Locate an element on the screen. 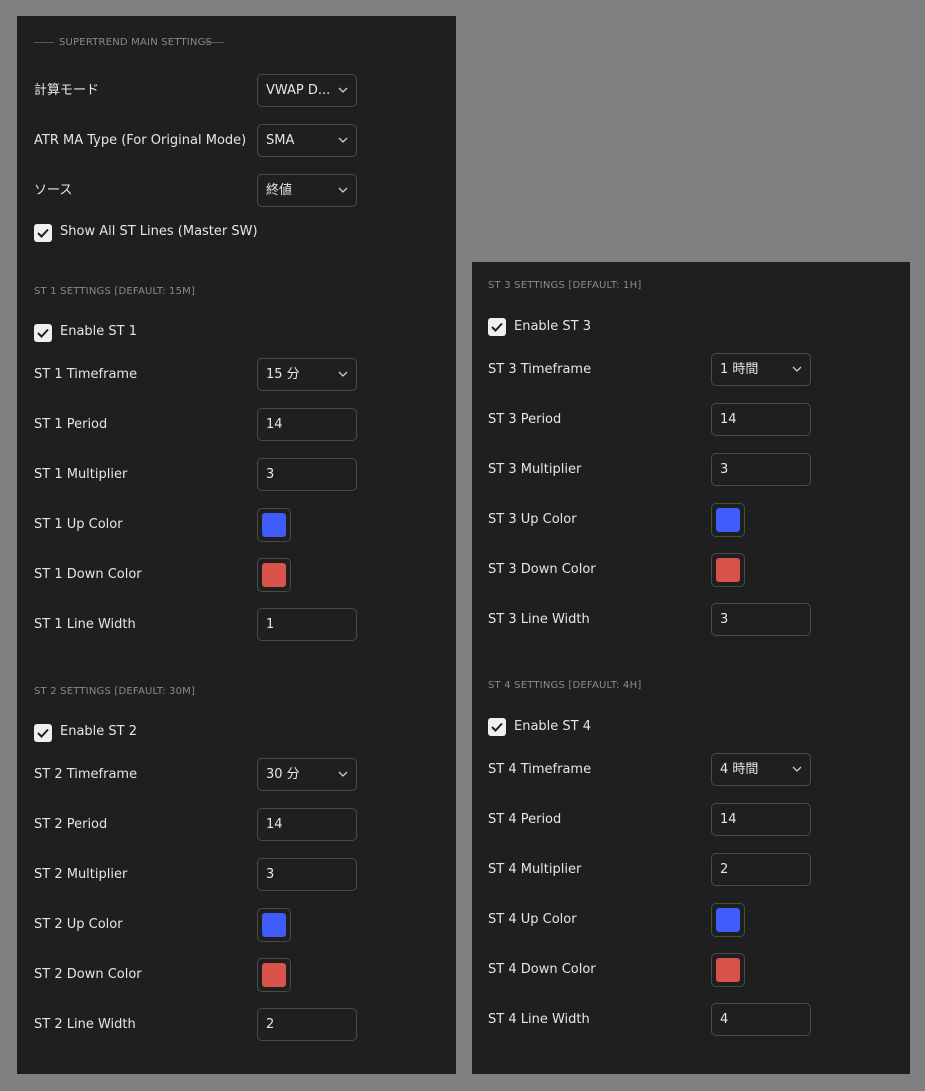 The height and width of the screenshot is (1091, 925). st1-down-color-label: ST 1 Down Color is located at coordinates (88, 574).